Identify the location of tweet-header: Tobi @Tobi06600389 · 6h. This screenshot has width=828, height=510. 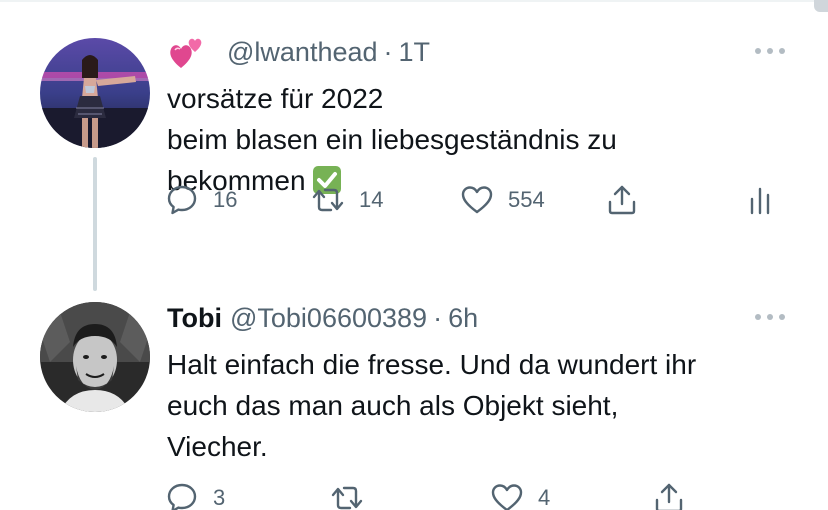
(477, 318).